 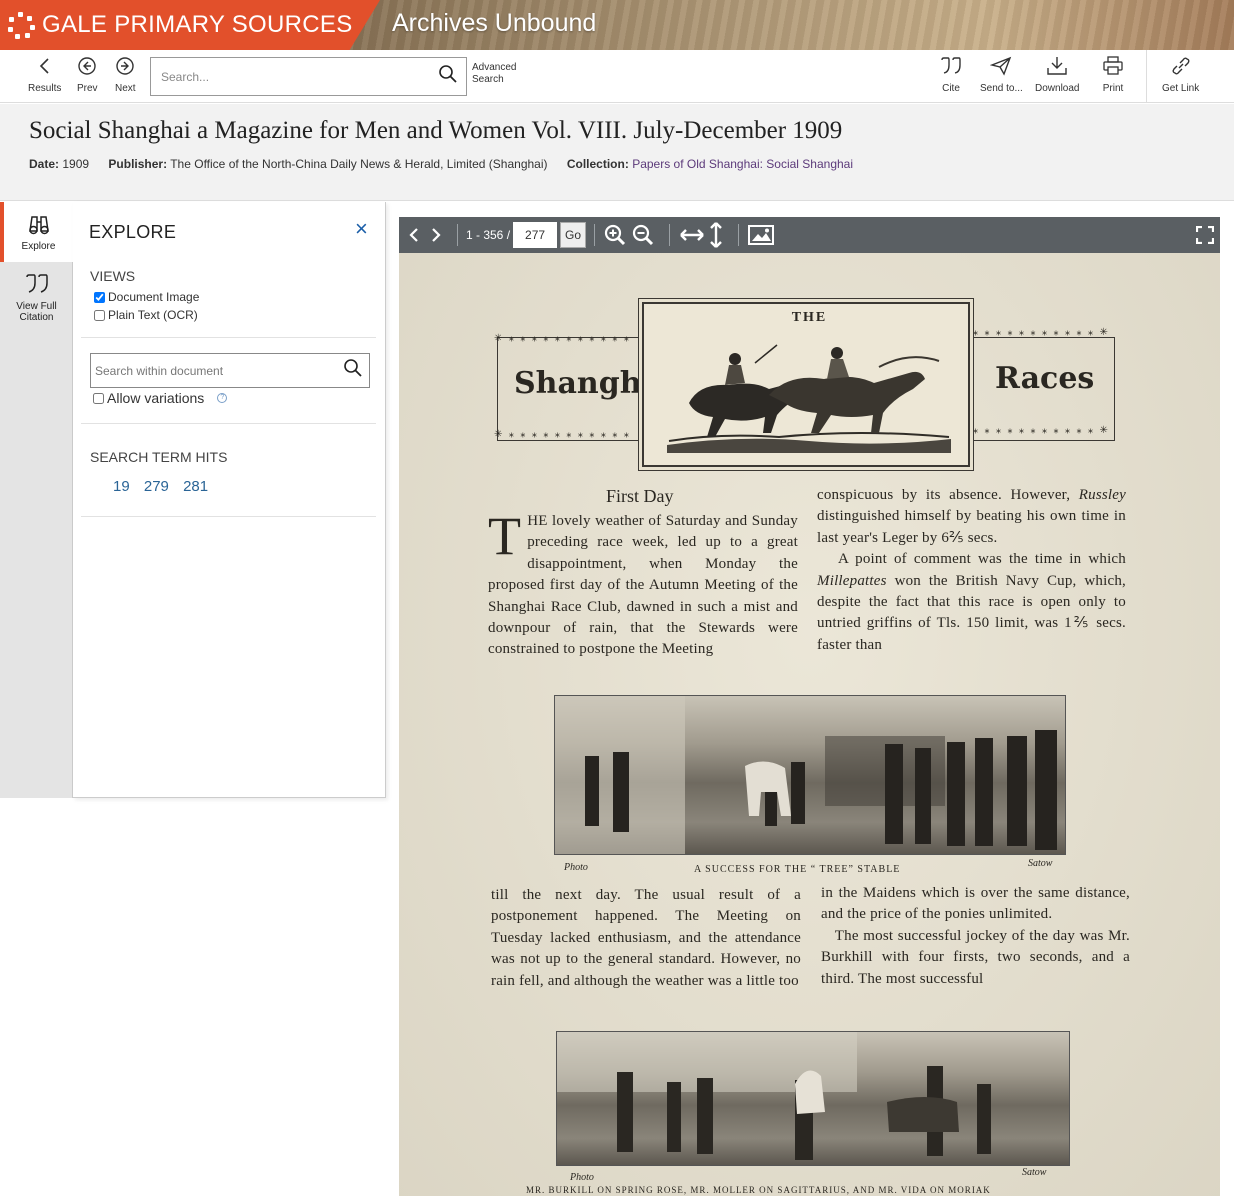 I want to click on get-link-button: Get Link, so click(x=1180, y=74).